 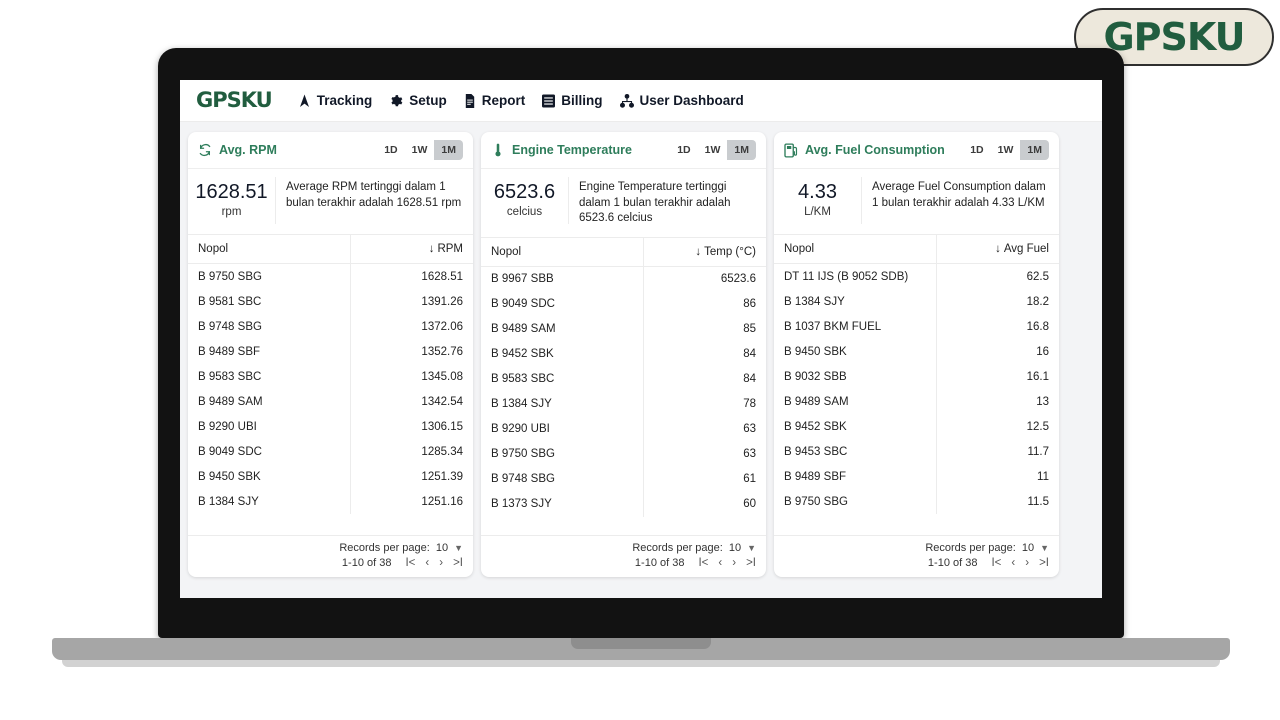 What do you see at coordinates (411, 476) in the screenshot?
I see `cell-value: 1251.39` at bounding box center [411, 476].